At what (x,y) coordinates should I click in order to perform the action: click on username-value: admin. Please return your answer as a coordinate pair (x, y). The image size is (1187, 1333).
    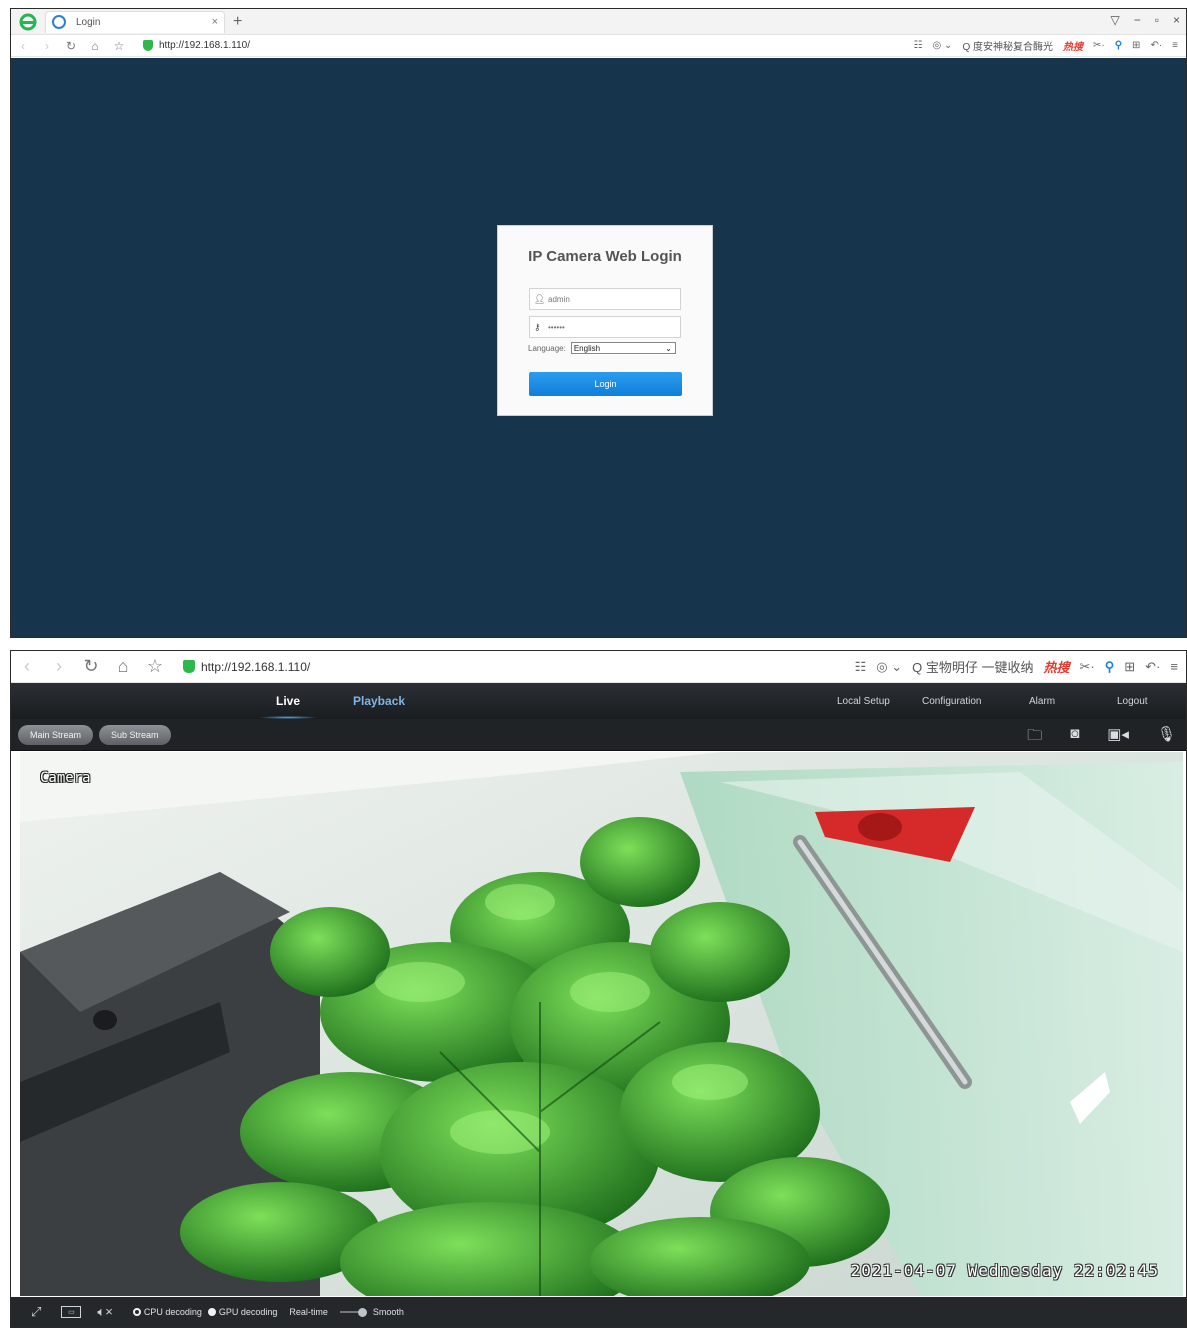
    Looking at the image, I should click on (559, 299).